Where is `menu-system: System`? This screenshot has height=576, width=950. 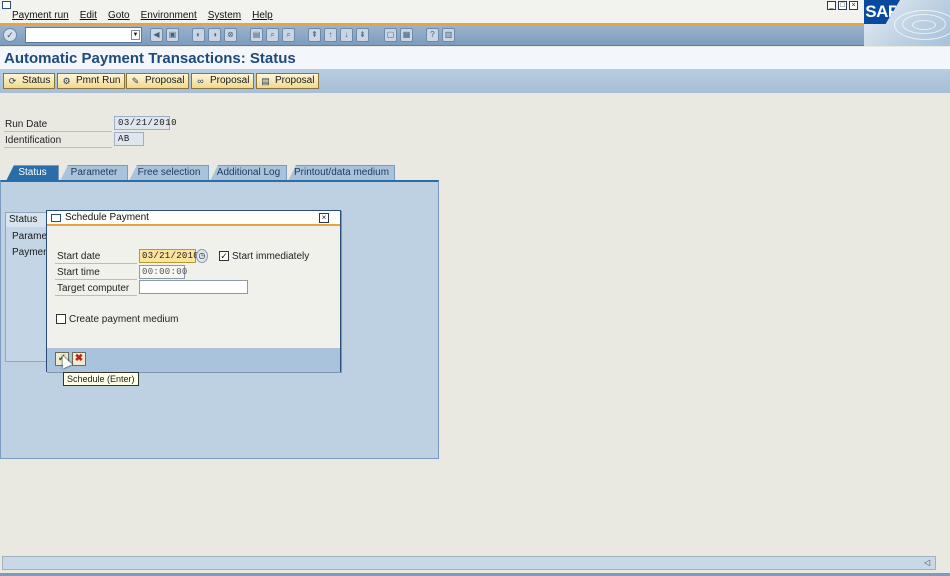 menu-system: System is located at coordinates (224, 15).